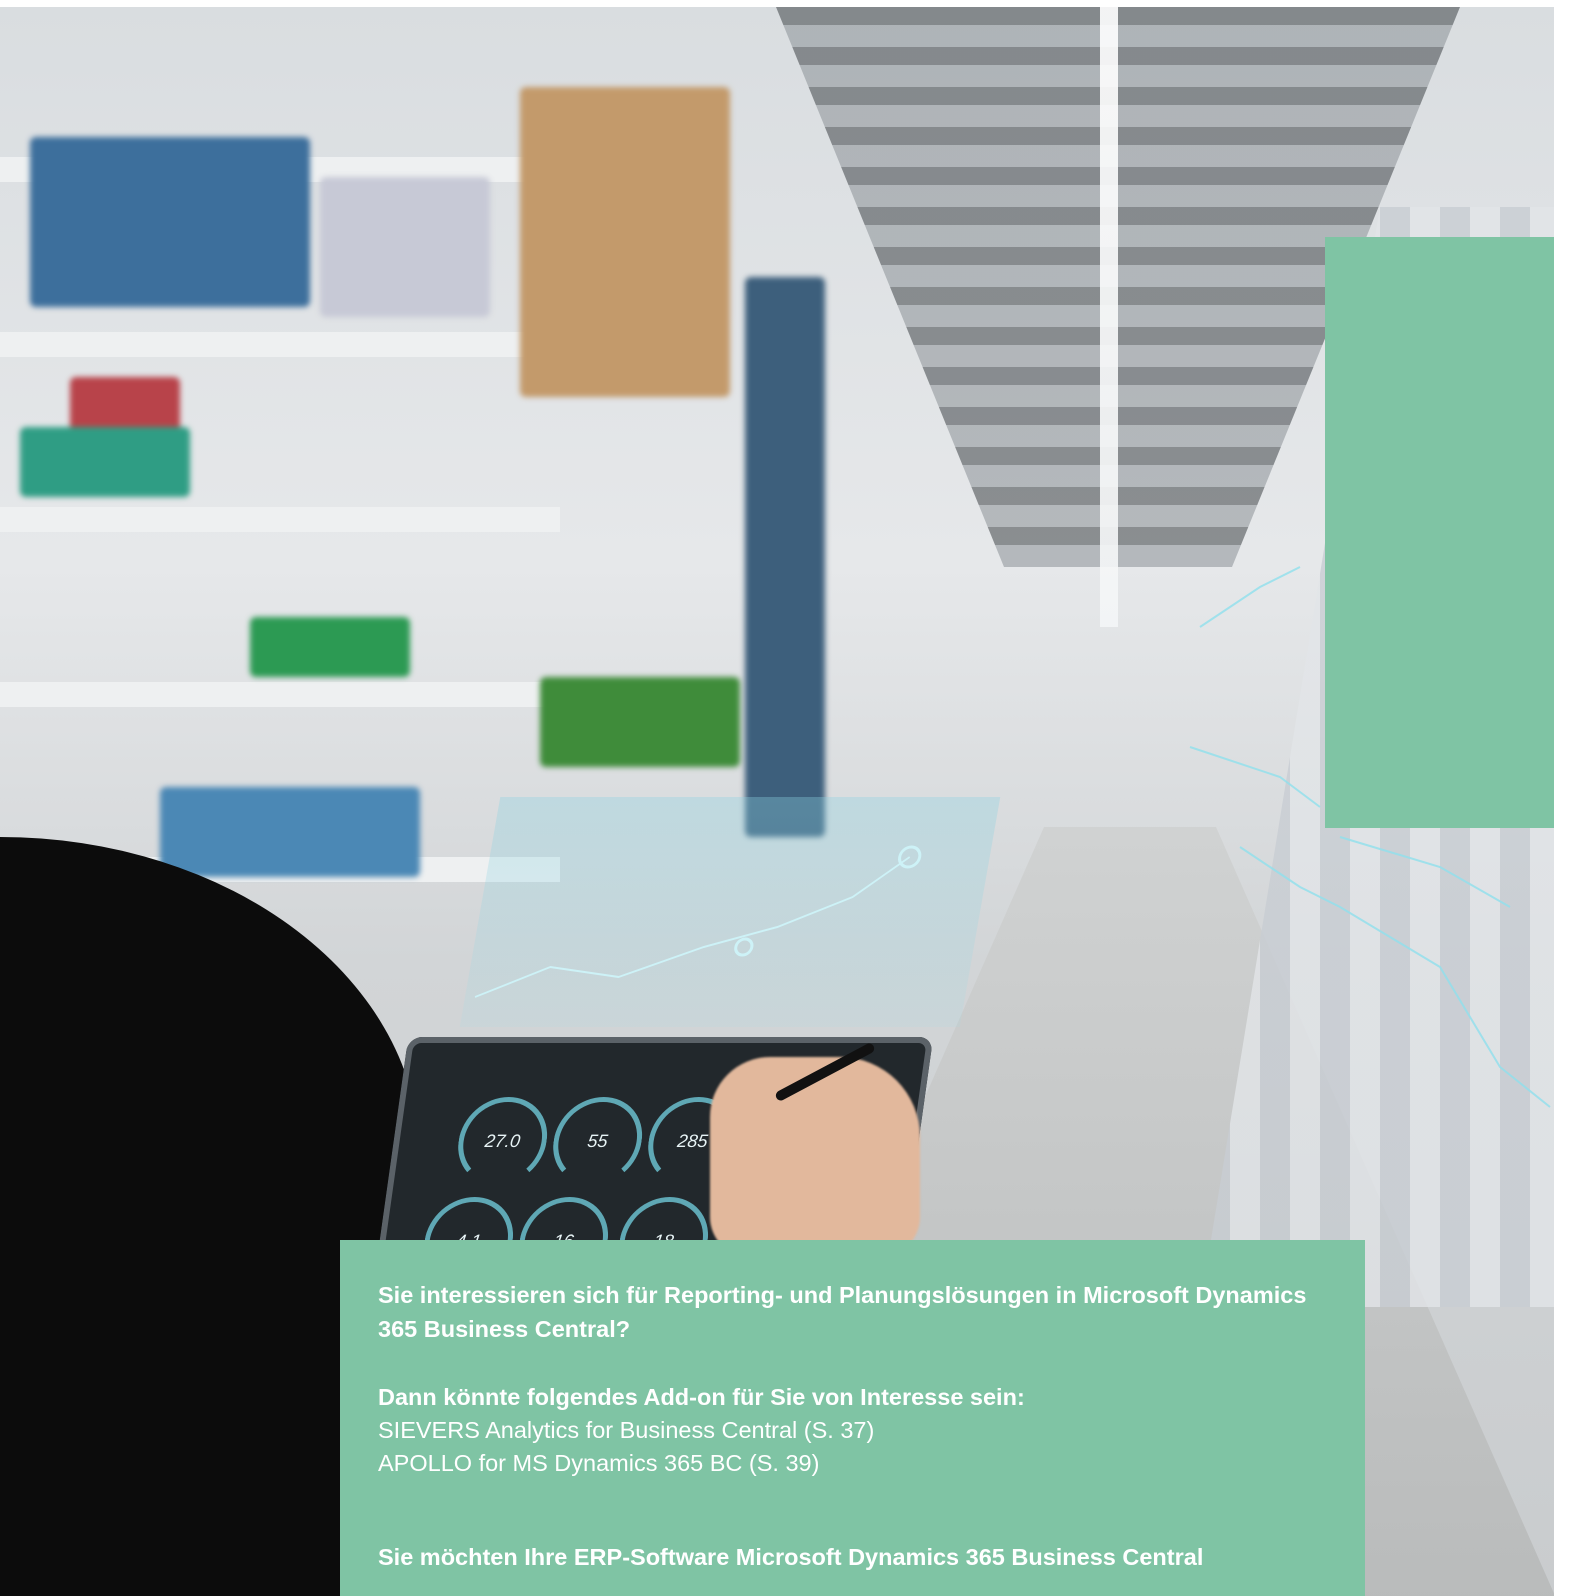  I want to click on packages, so click(405, 247).